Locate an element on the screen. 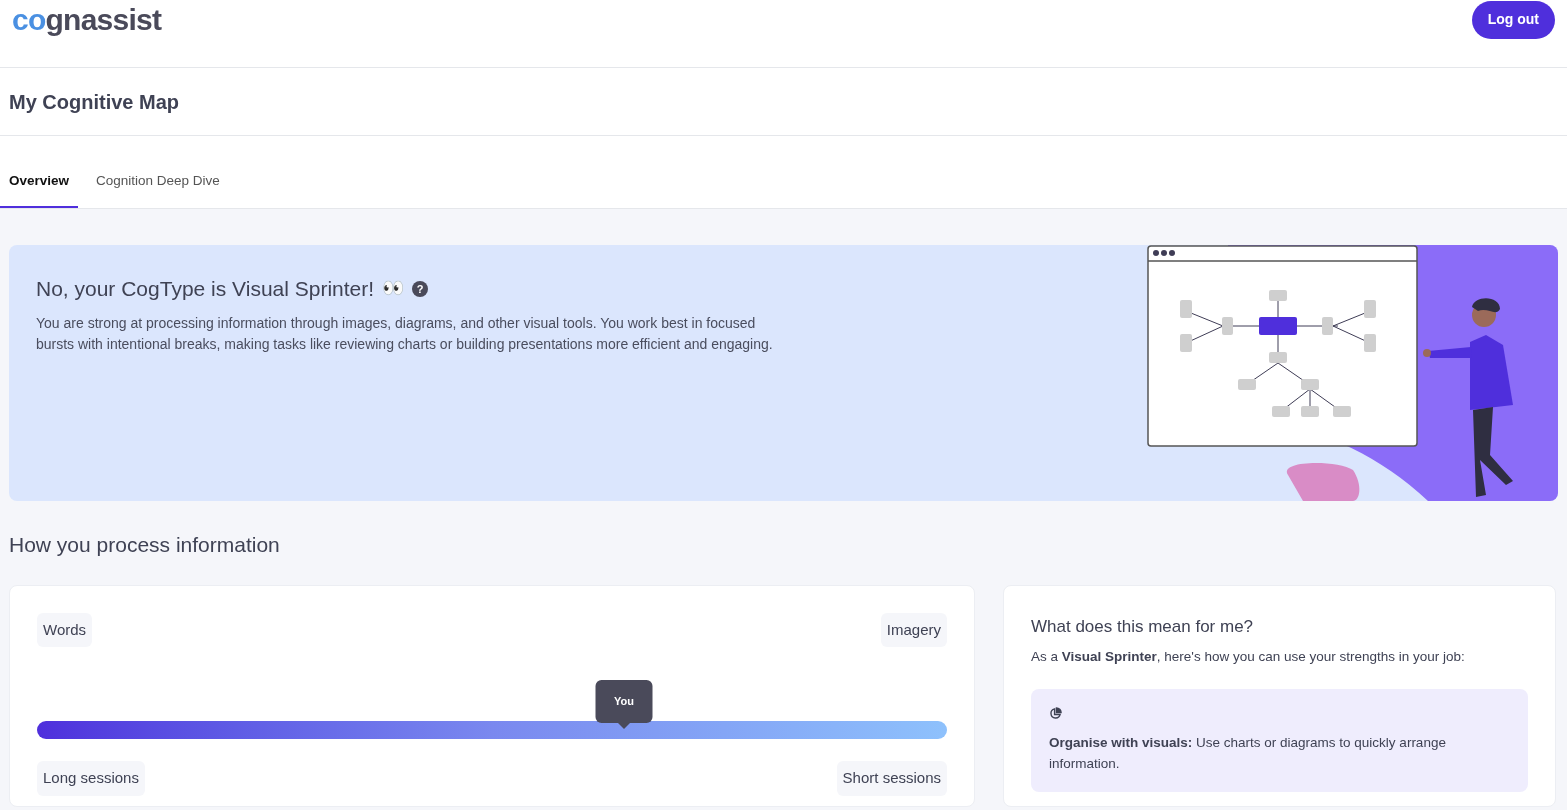 This screenshot has height=810, width=1567. section-title: How you process information is located at coordinates (145, 545).